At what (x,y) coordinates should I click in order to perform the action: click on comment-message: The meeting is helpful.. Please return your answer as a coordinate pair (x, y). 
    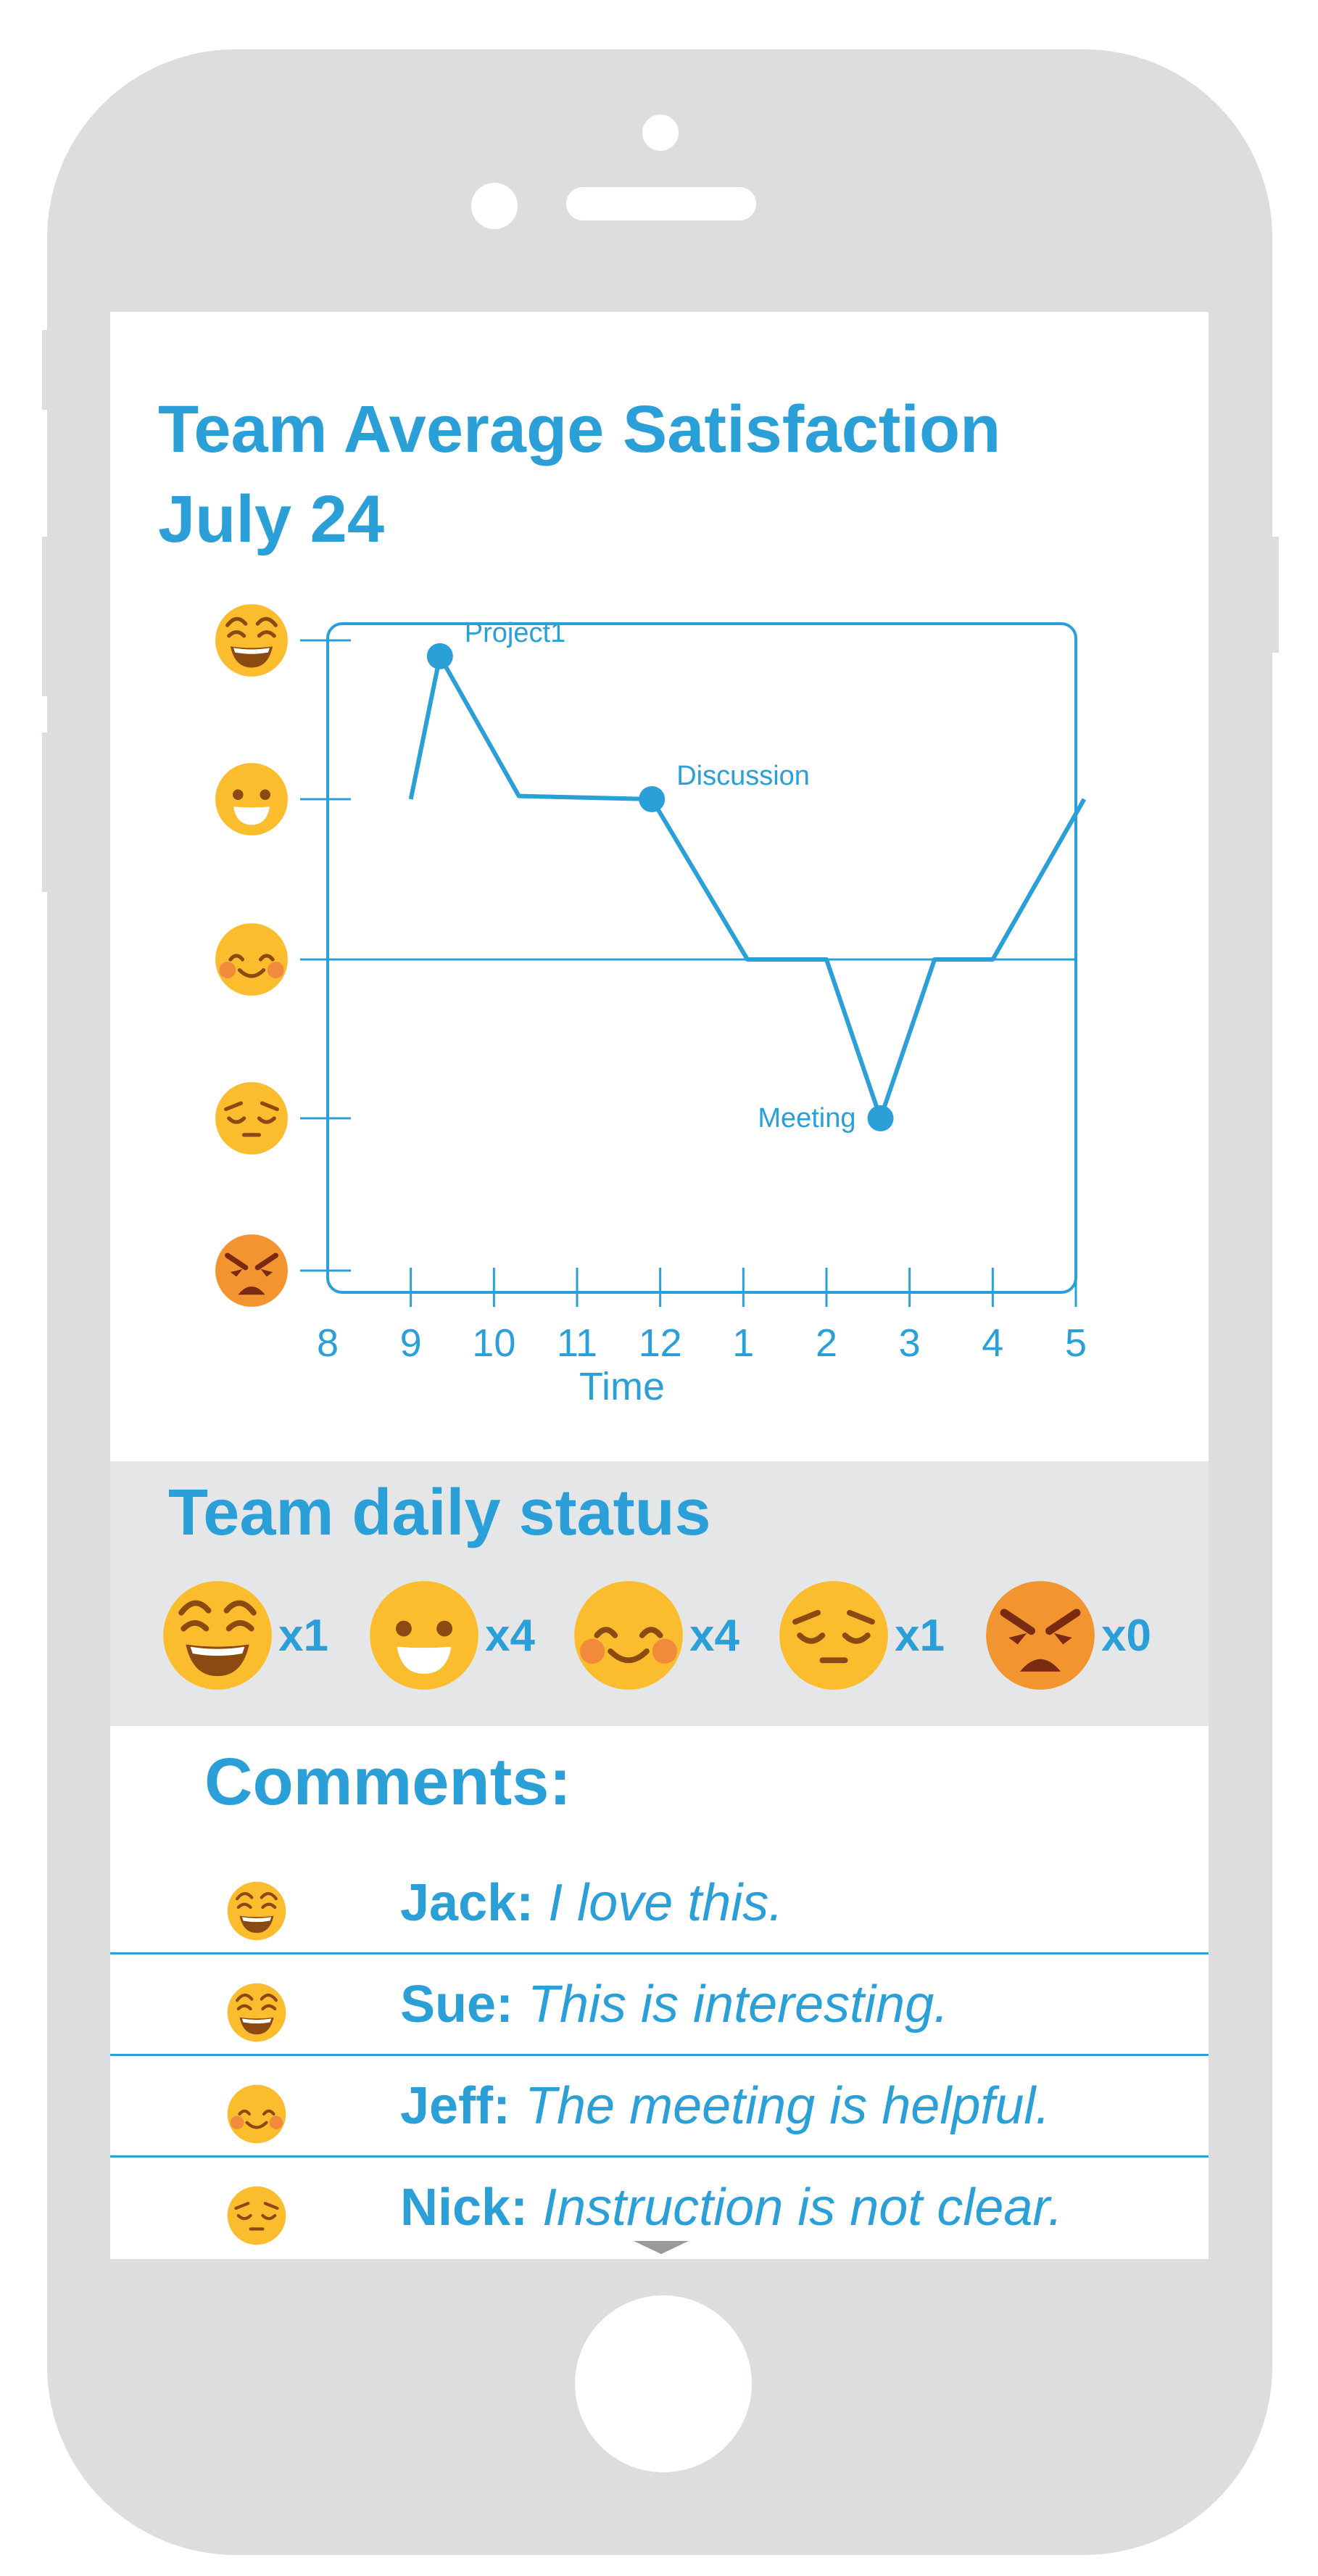
    Looking at the image, I should click on (787, 2106).